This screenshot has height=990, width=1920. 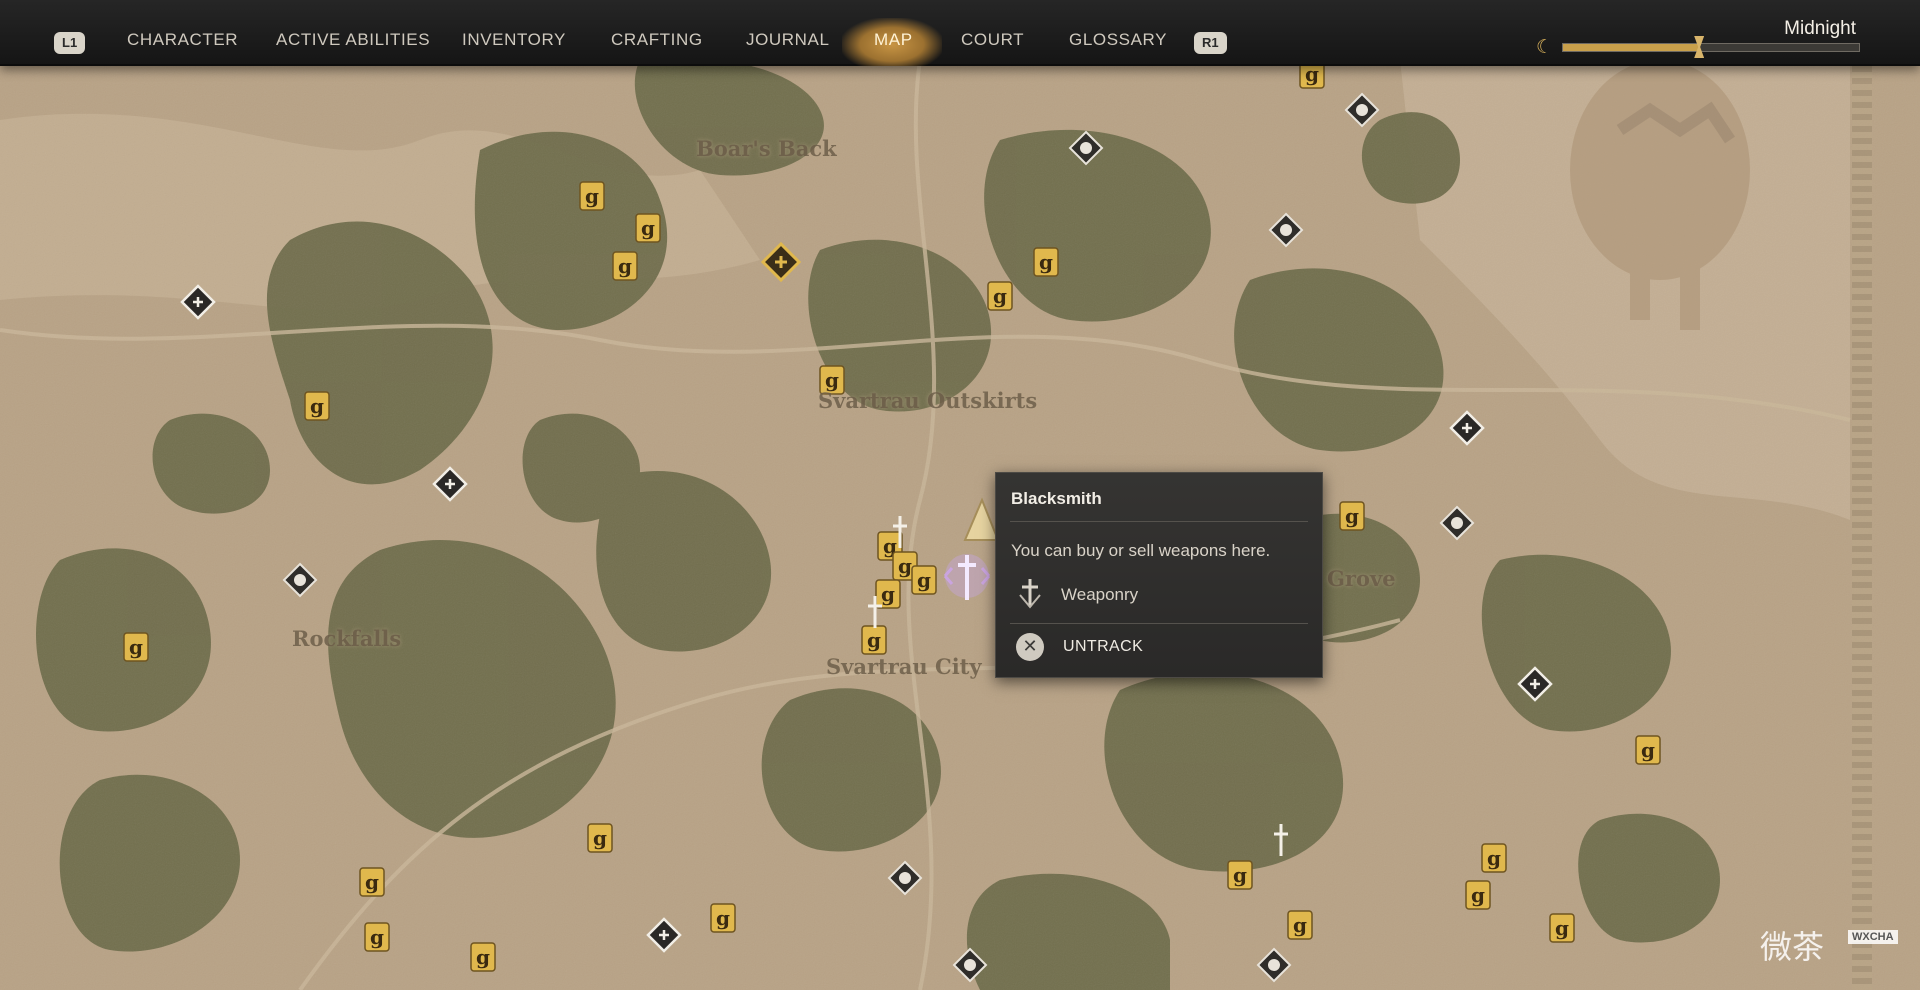 What do you see at coordinates (1862, 528) in the screenshot?
I see `map-right-border` at bounding box center [1862, 528].